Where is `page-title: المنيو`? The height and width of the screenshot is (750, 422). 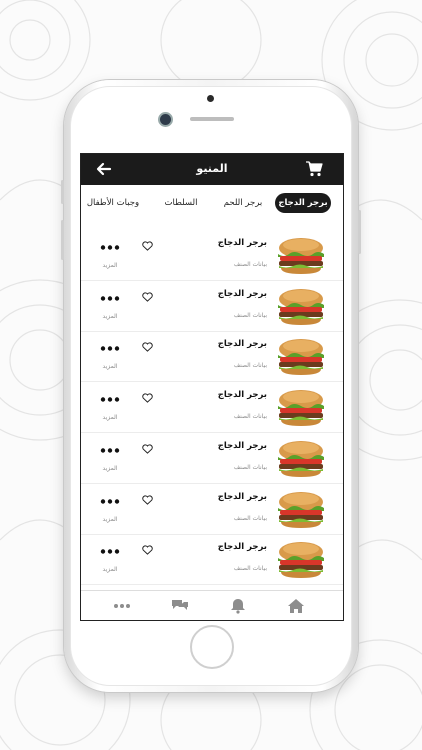 page-title: المنيو is located at coordinates (212, 168).